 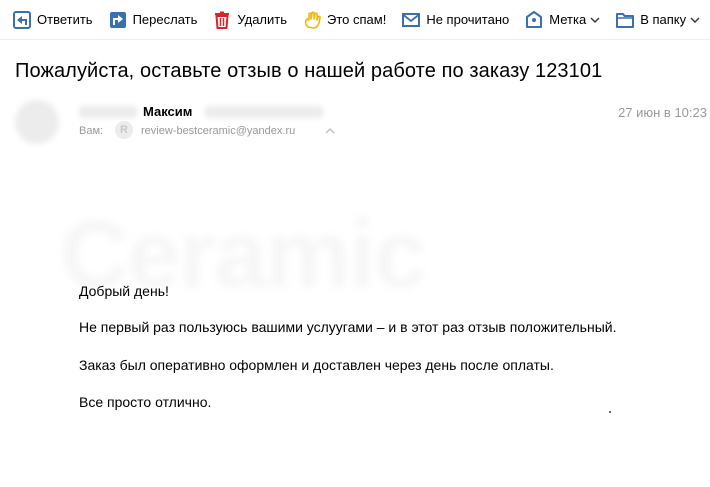 What do you see at coordinates (167, 111) in the screenshot?
I see `sender-name: Максим` at bounding box center [167, 111].